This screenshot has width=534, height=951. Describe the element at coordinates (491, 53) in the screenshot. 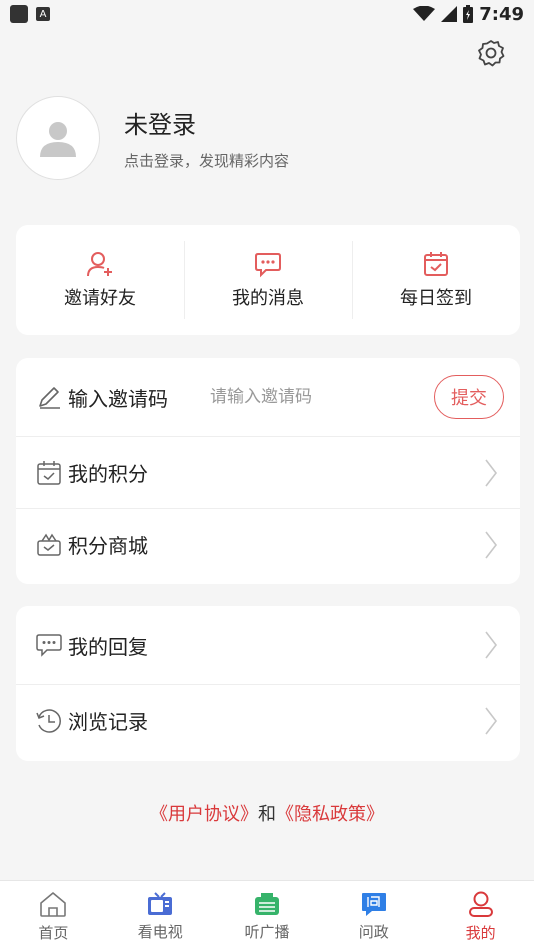

I see `settings-gear-icon` at that location.